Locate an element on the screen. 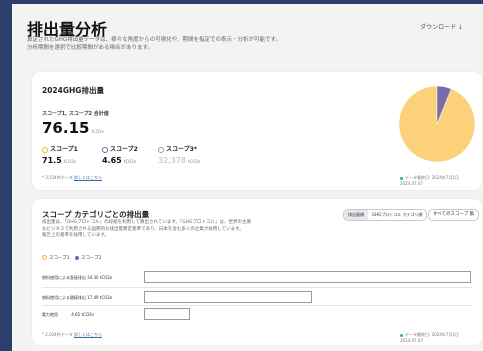  legend-scope1-label: スコープ1 is located at coordinates (59, 258).